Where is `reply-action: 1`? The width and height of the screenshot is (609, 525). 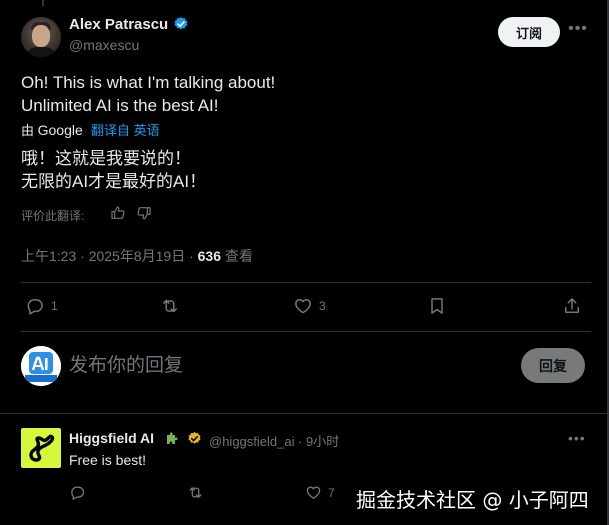 reply-action: 1 is located at coordinates (41, 306).